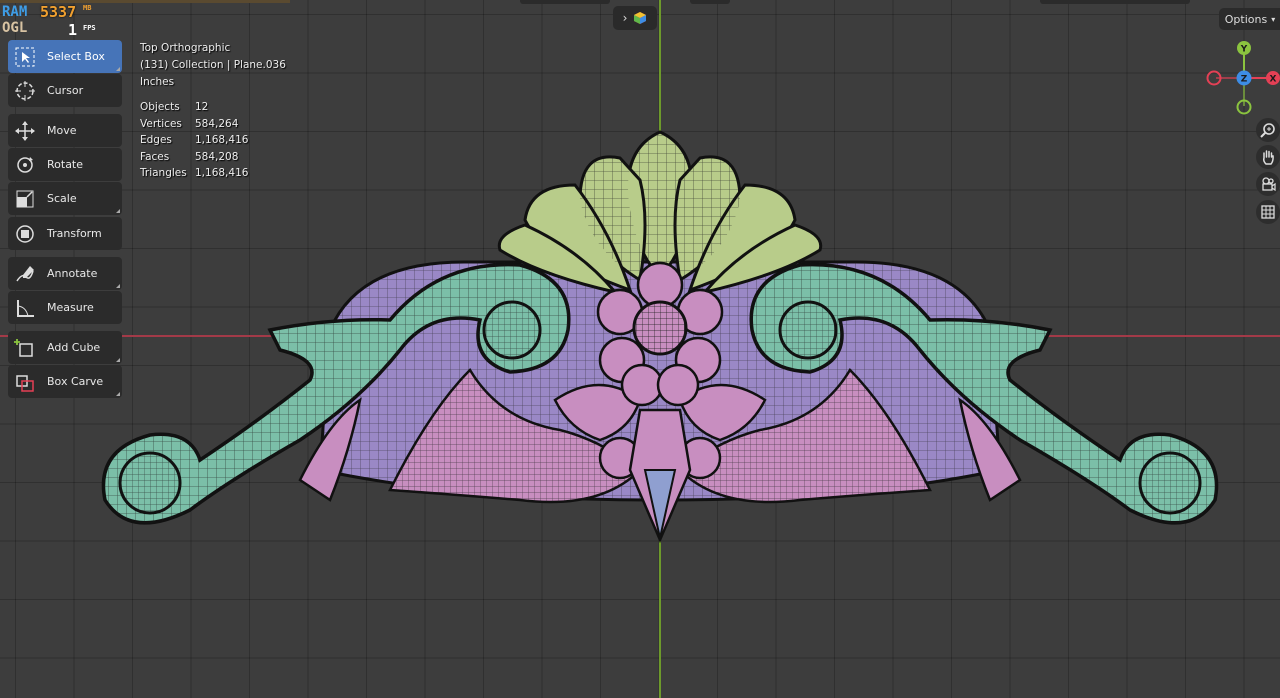 Image resolution: width=1280 pixels, height=698 pixels. Describe the element at coordinates (25, 382) in the screenshot. I see `box-carve-icon` at that location.